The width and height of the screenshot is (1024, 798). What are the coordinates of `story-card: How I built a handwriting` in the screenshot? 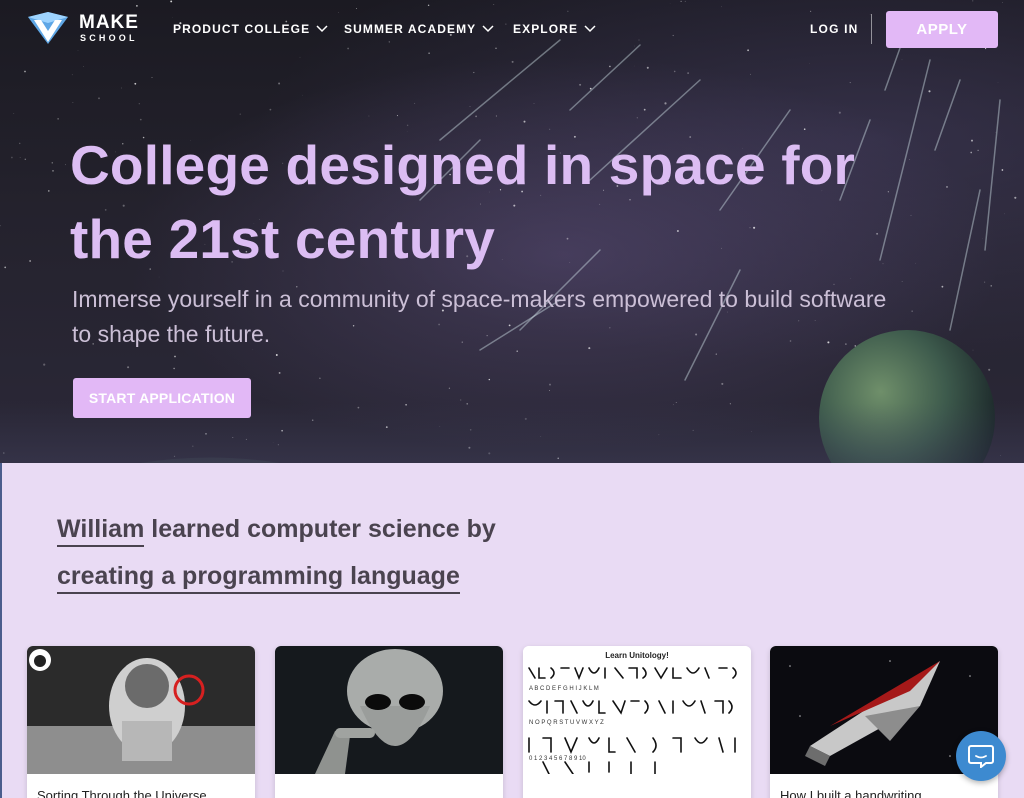 It's located at (884, 722).